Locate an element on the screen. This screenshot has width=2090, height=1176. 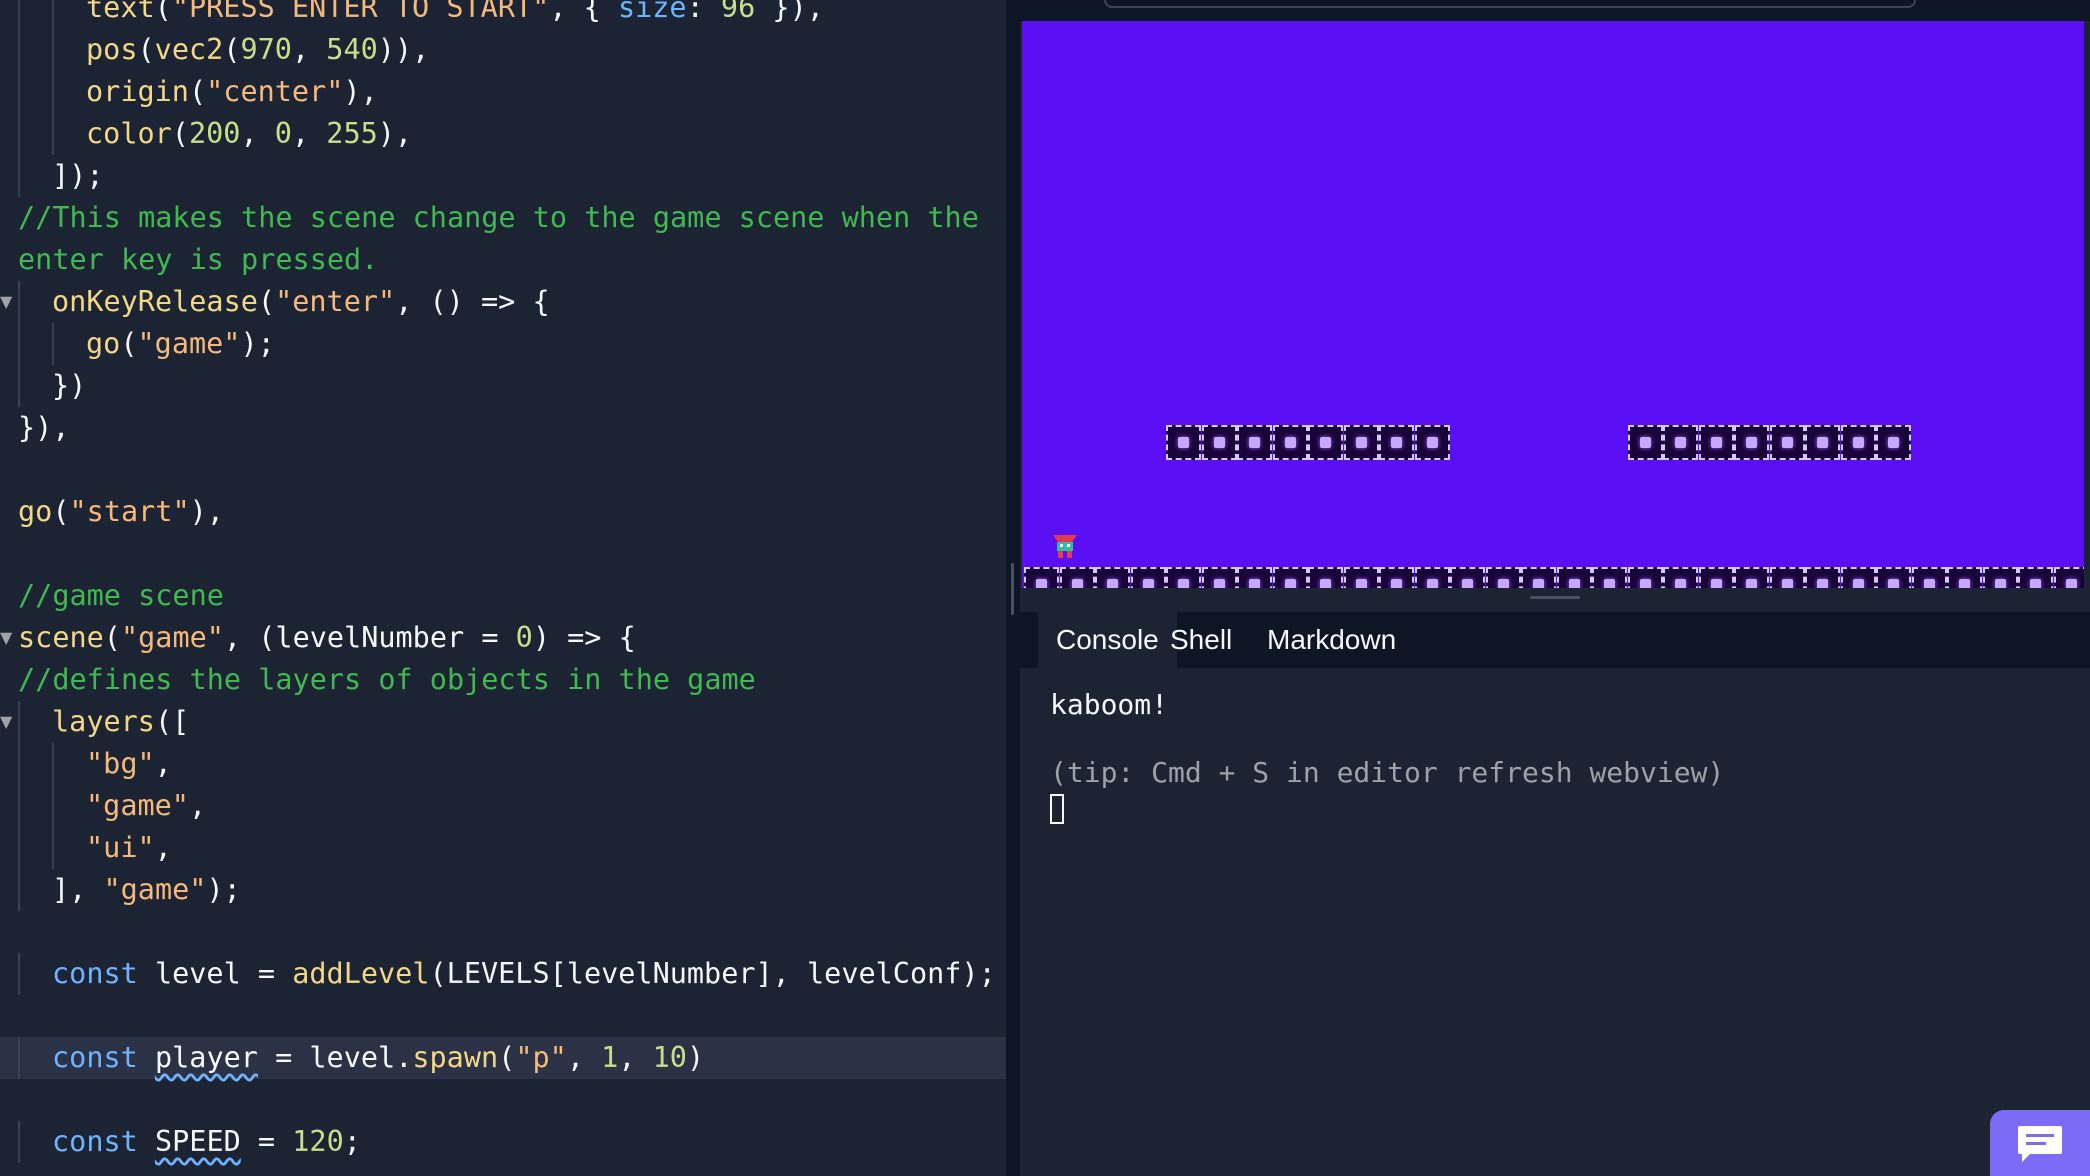
pane-divider is located at coordinates (1013, 588).